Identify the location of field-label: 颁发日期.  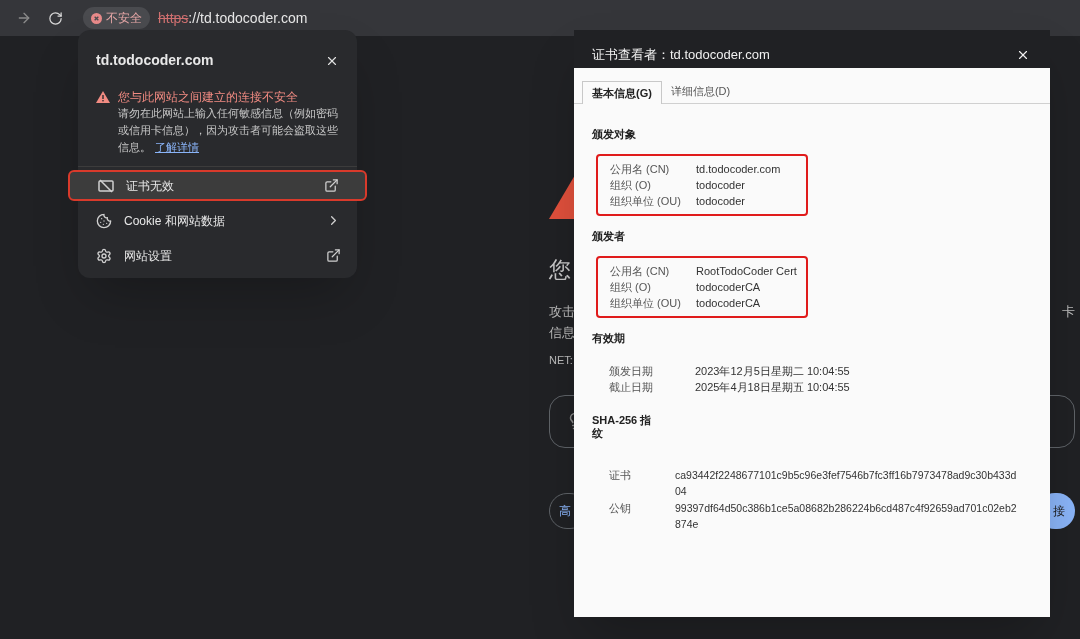
(631, 371).